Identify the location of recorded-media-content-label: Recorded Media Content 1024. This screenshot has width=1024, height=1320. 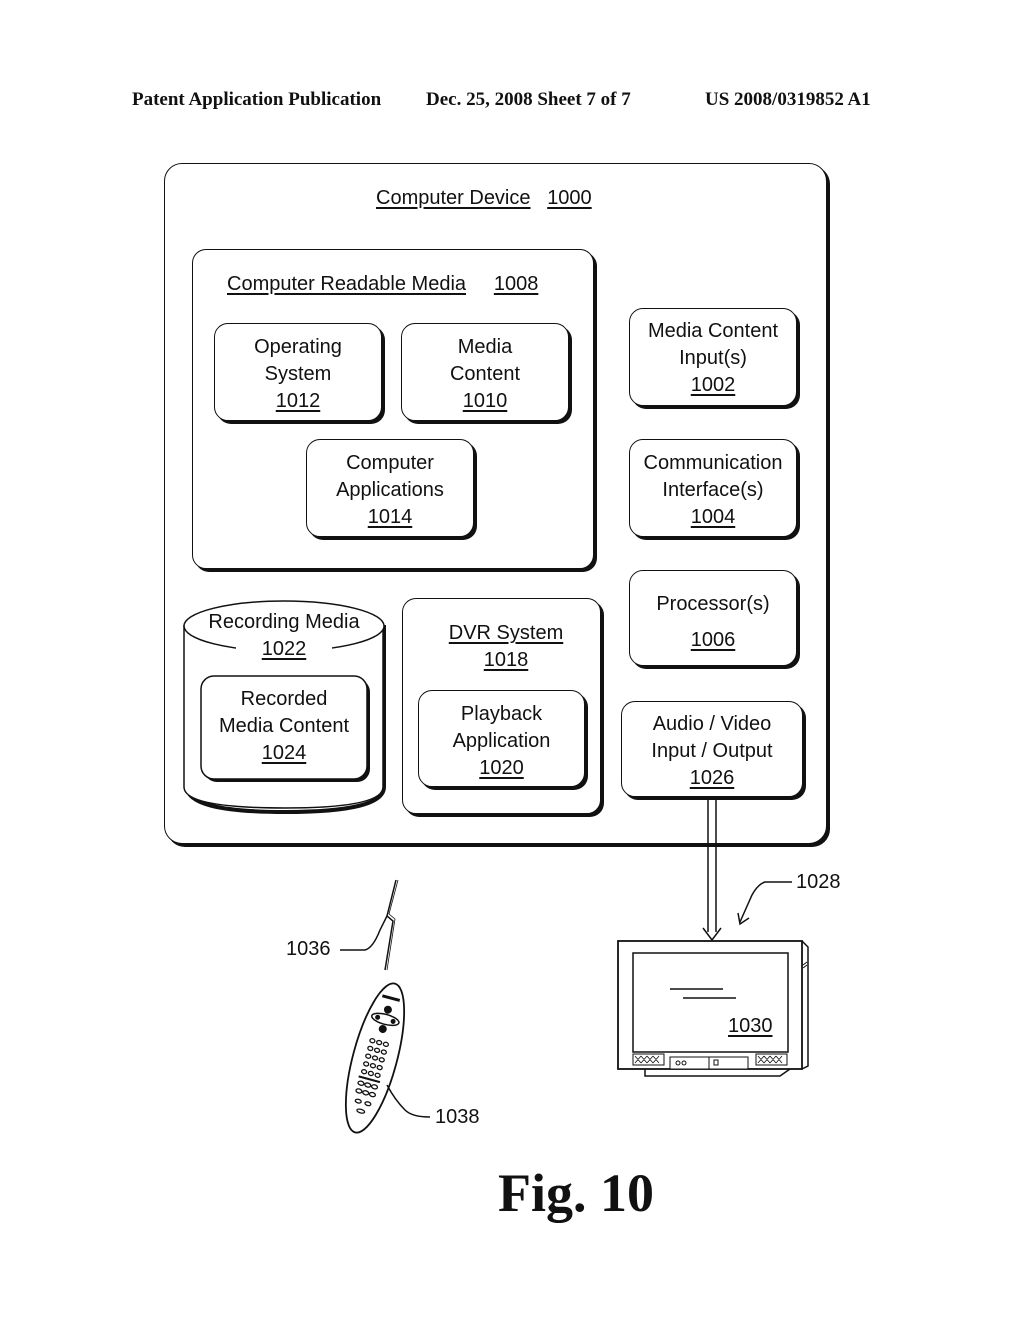
(284, 726).